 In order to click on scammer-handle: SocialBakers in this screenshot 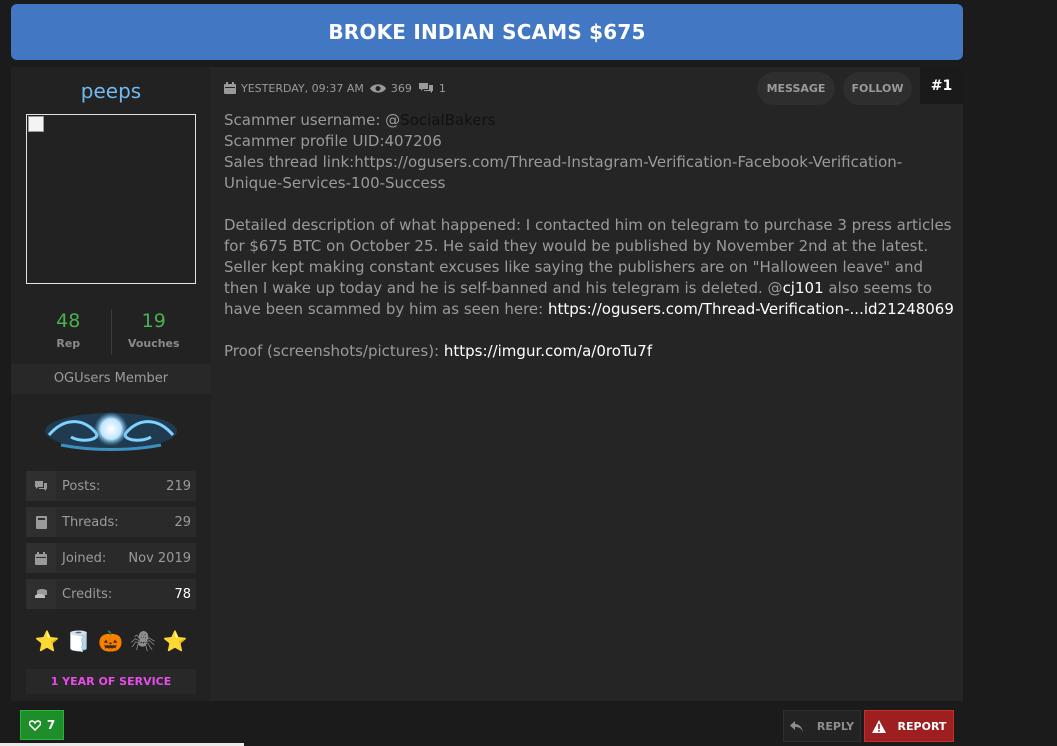, I will do `click(448, 120)`.